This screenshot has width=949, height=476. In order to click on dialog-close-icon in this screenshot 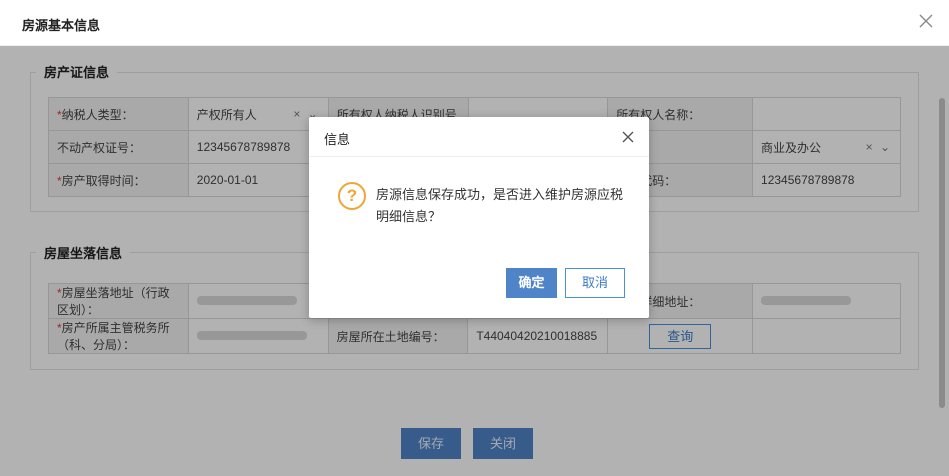, I will do `click(628, 137)`.